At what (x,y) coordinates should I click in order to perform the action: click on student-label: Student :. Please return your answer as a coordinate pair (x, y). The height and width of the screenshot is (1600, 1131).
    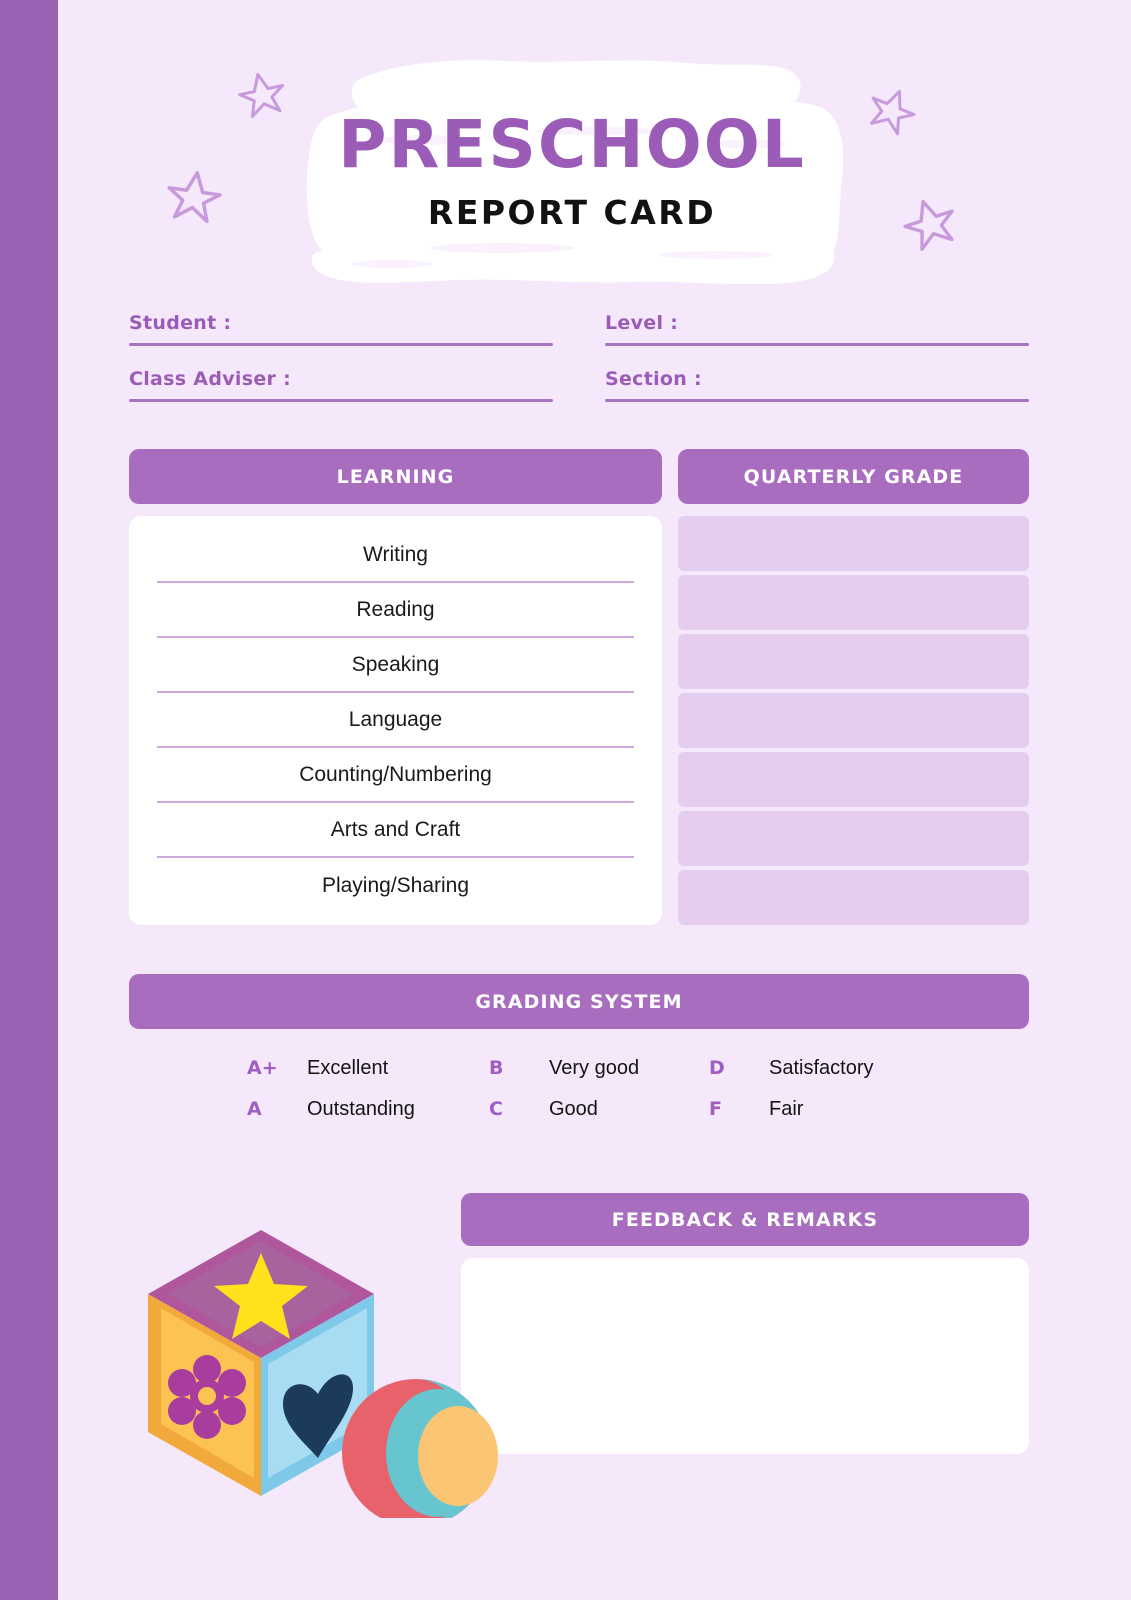
    Looking at the image, I should click on (180, 323).